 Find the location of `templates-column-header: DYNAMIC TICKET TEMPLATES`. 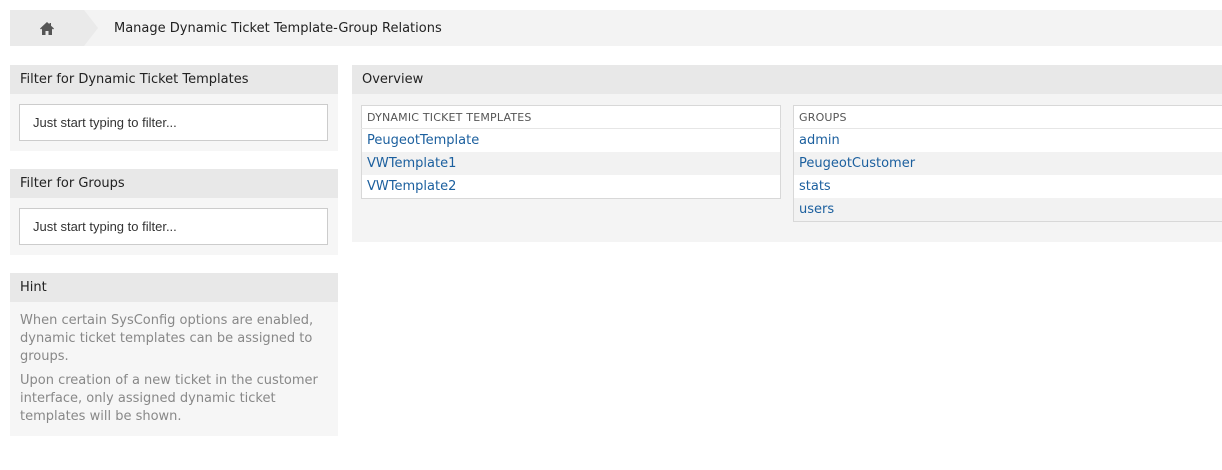

templates-column-header: DYNAMIC TICKET TEMPLATES is located at coordinates (571, 117).